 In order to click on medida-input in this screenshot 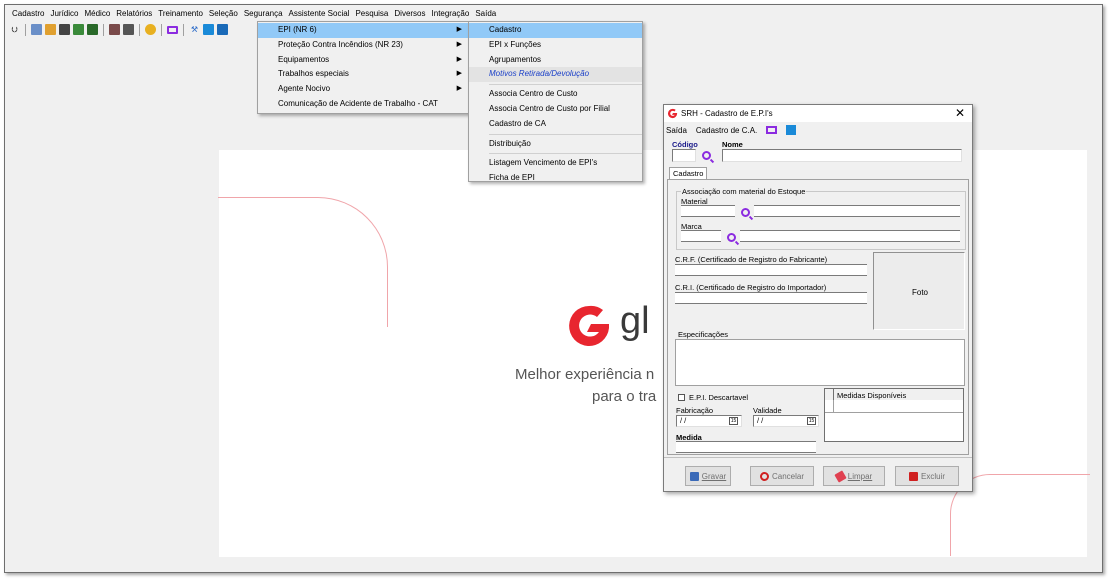, I will do `click(746, 447)`.